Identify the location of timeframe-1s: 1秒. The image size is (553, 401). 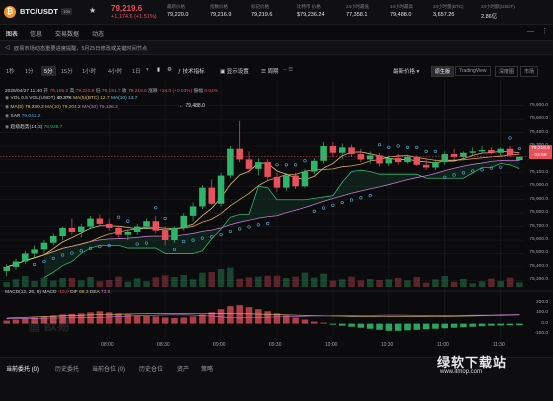
(10, 71).